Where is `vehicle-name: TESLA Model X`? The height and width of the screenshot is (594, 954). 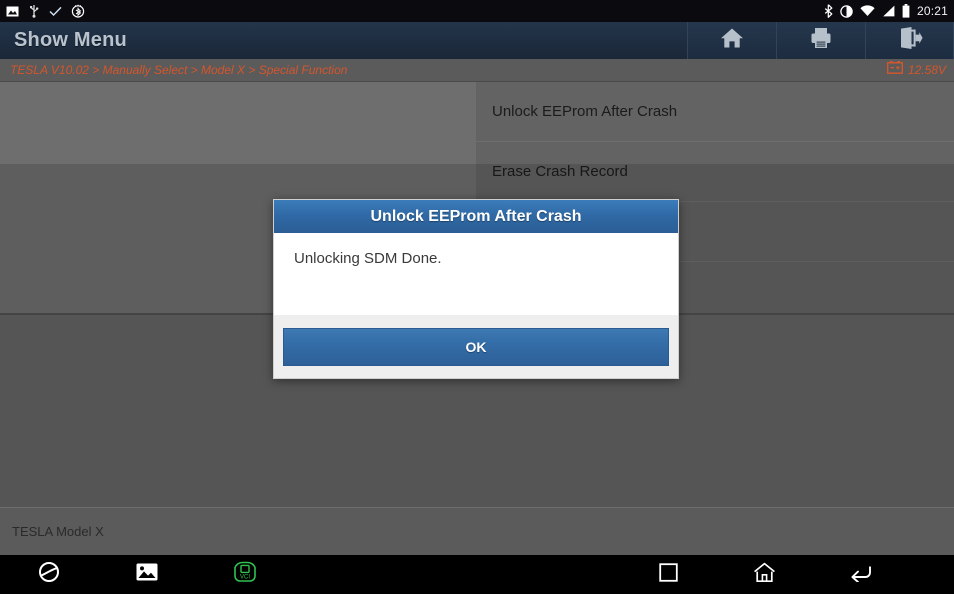 vehicle-name: TESLA Model X is located at coordinates (58, 531).